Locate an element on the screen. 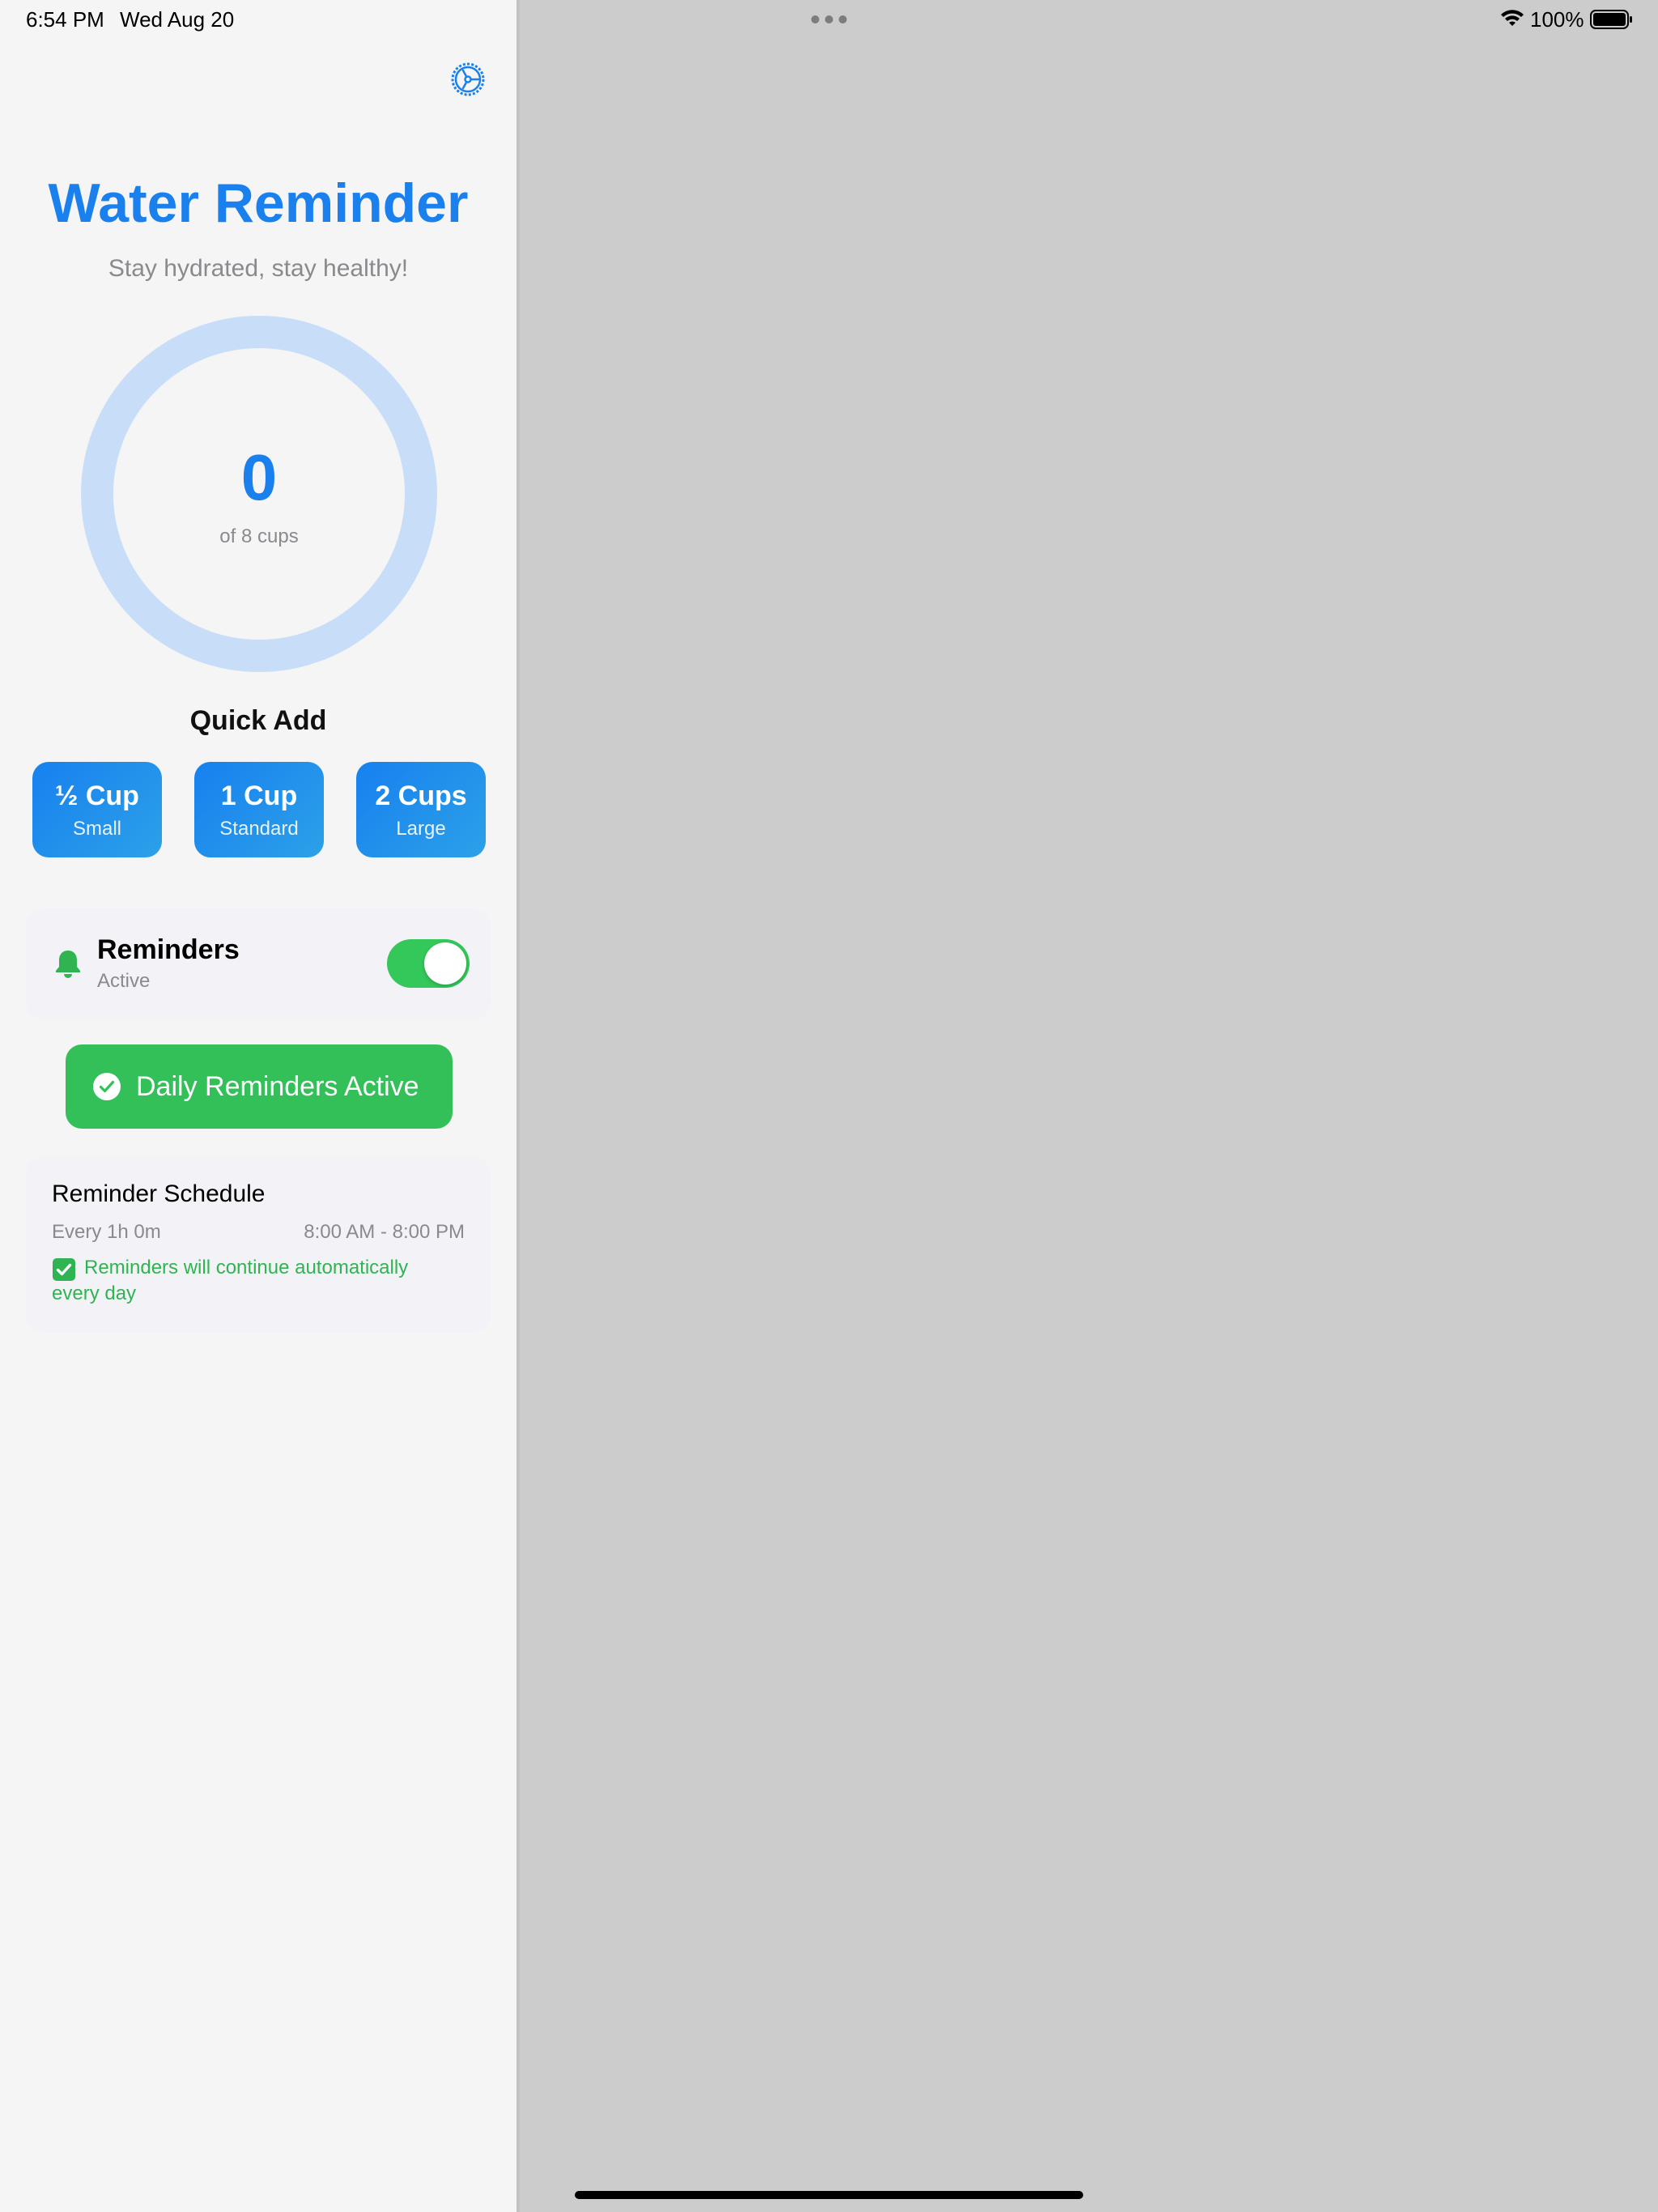 The image size is (1658, 2212). bell-icon is located at coordinates (68, 965).